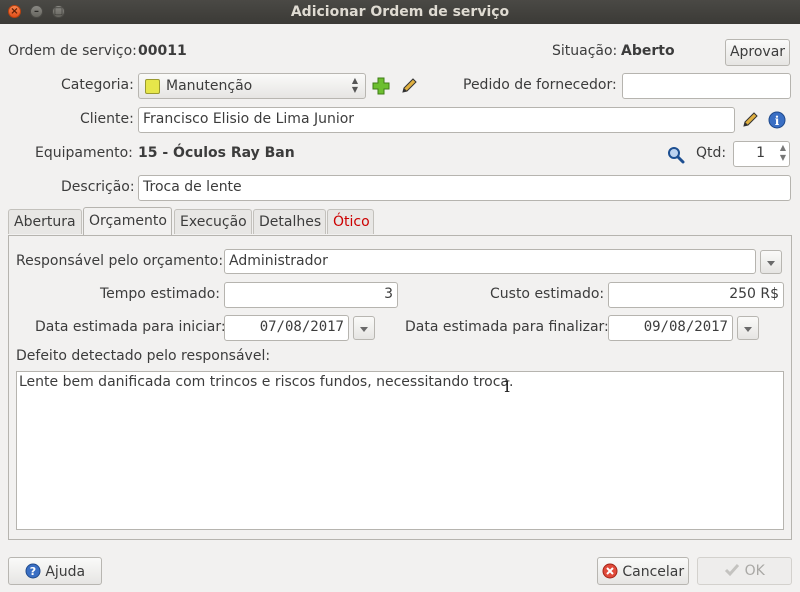 The width and height of the screenshot is (800, 592). Describe the element at coordinates (610, 573) in the screenshot. I see `cancel-icon` at that location.